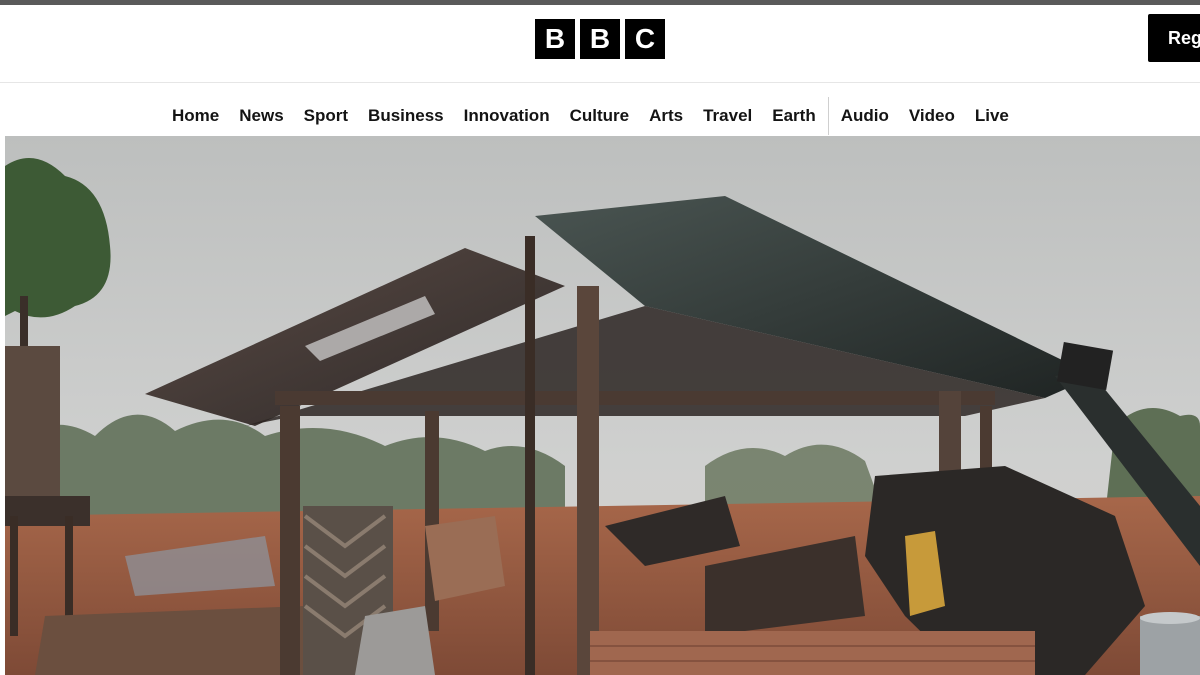  What do you see at coordinates (932, 116) in the screenshot?
I see `nav-item-video: Video` at bounding box center [932, 116].